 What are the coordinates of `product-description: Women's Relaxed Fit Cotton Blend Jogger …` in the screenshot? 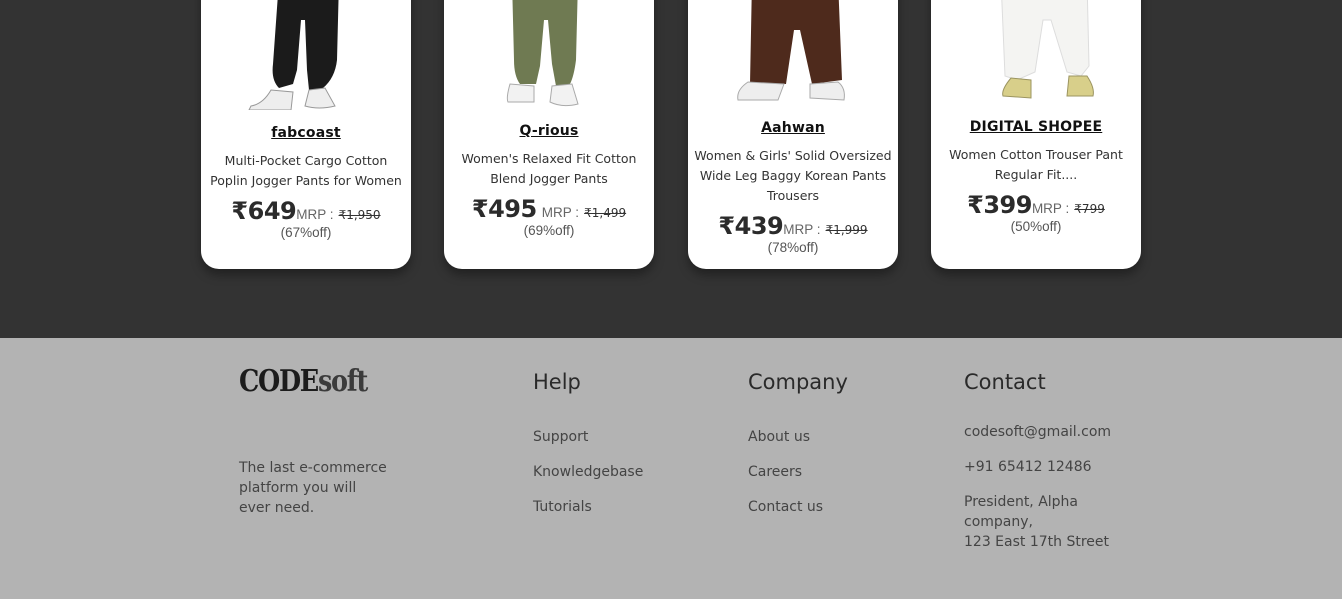 It's located at (549, 168).